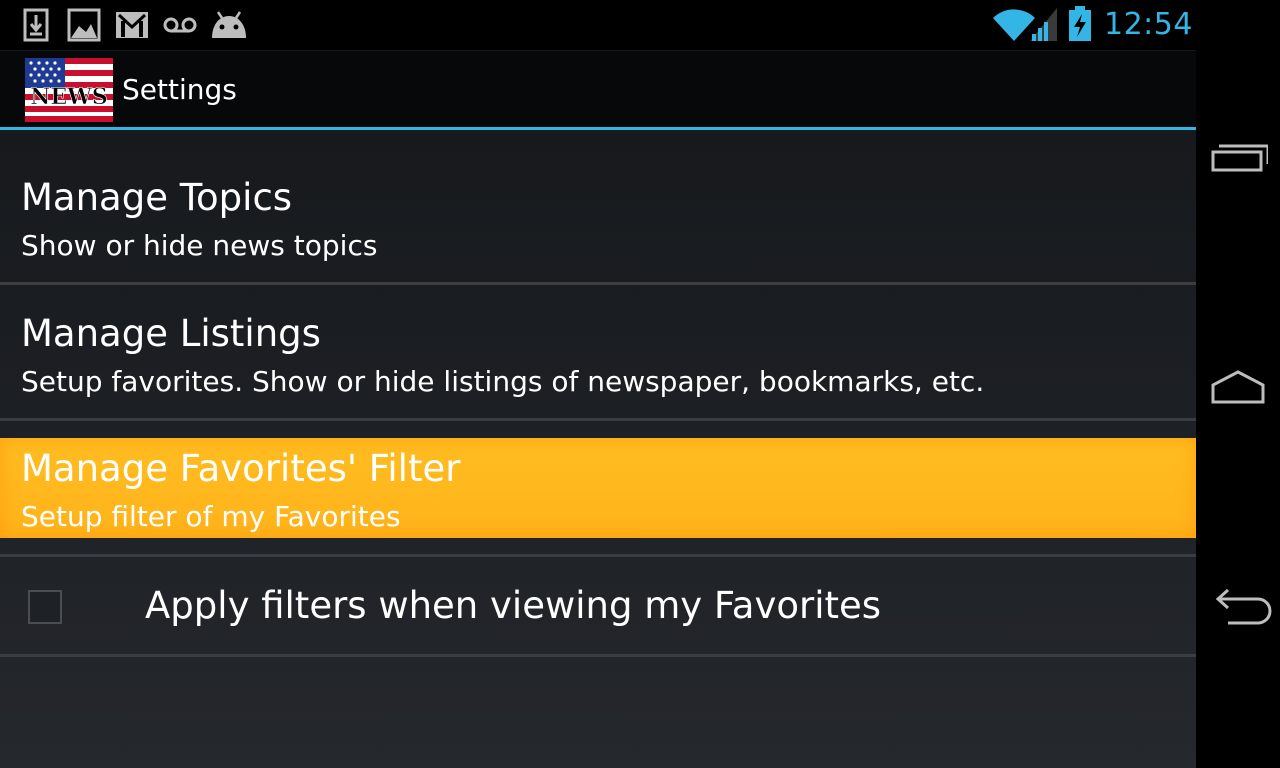 The image size is (1280, 768). What do you see at coordinates (1044, 27) in the screenshot?
I see `signal-icon` at bounding box center [1044, 27].